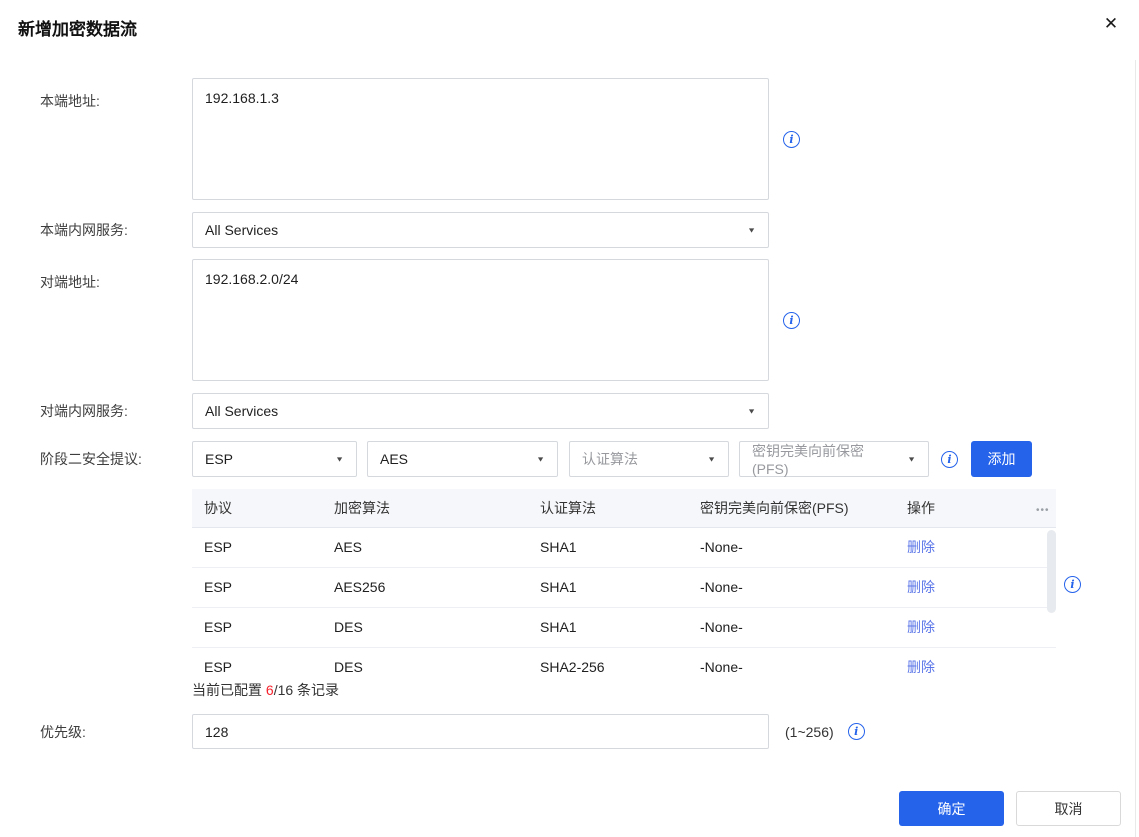  I want to click on header-pfs: 密钥完美向前保密(PFS), so click(791, 508).